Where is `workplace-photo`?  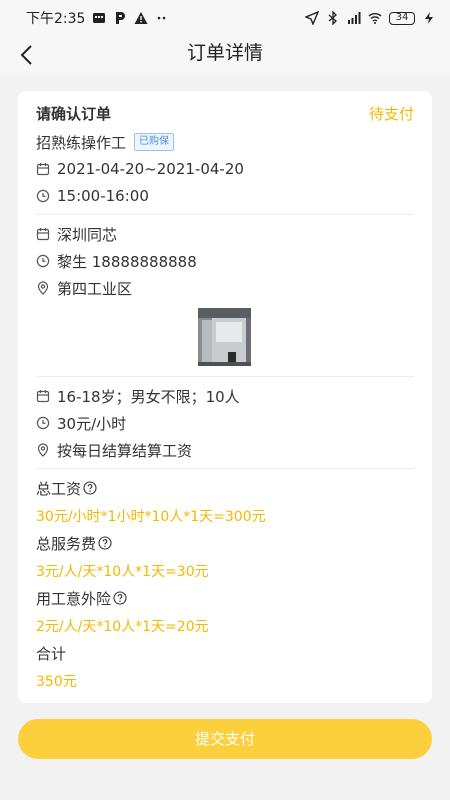
workplace-photo is located at coordinates (224, 337).